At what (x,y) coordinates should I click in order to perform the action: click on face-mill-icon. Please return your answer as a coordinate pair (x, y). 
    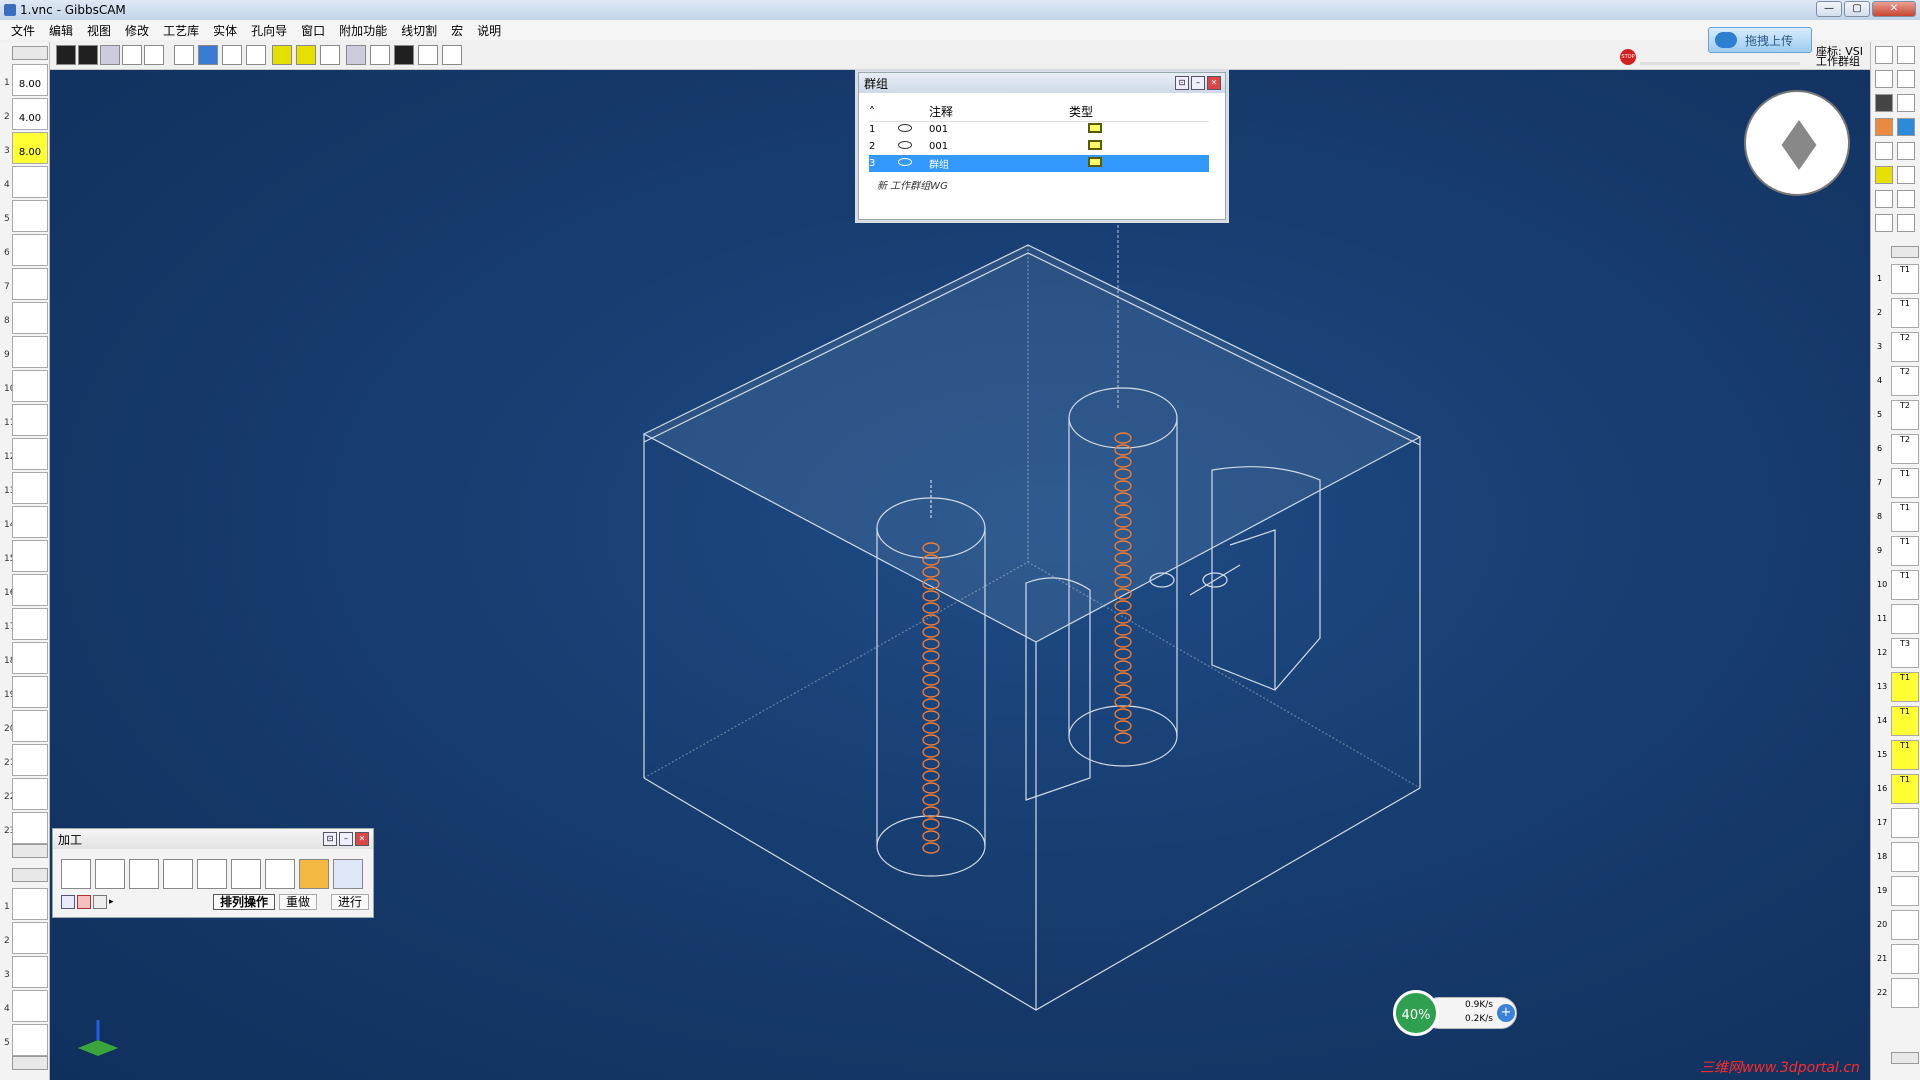
    Looking at the image, I should click on (178, 874).